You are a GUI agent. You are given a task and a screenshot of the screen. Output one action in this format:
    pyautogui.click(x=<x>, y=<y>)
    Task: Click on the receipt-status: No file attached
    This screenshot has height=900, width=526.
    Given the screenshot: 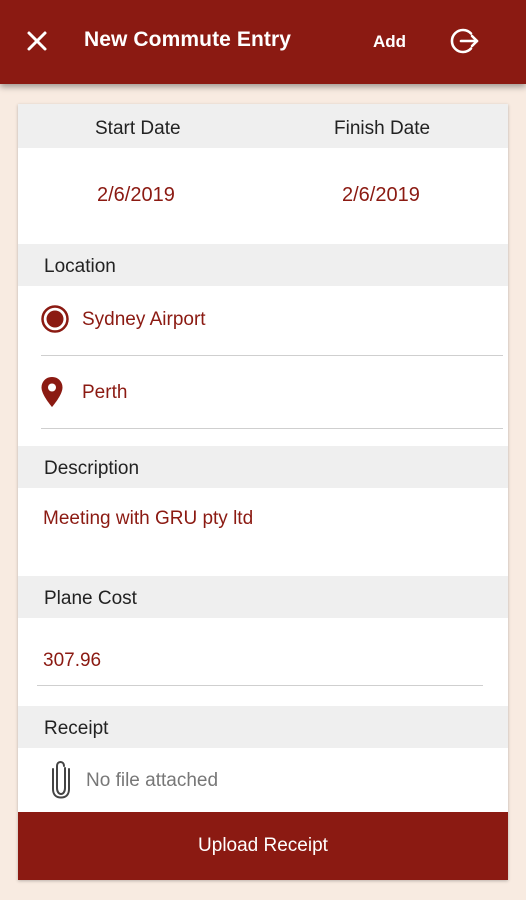 What is the action you would take?
    pyautogui.click(x=152, y=780)
    